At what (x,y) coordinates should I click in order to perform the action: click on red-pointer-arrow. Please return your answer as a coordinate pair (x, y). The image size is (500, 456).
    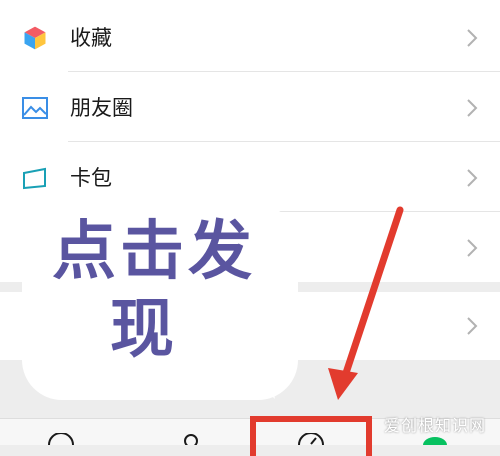
    Looking at the image, I should click on (366, 303).